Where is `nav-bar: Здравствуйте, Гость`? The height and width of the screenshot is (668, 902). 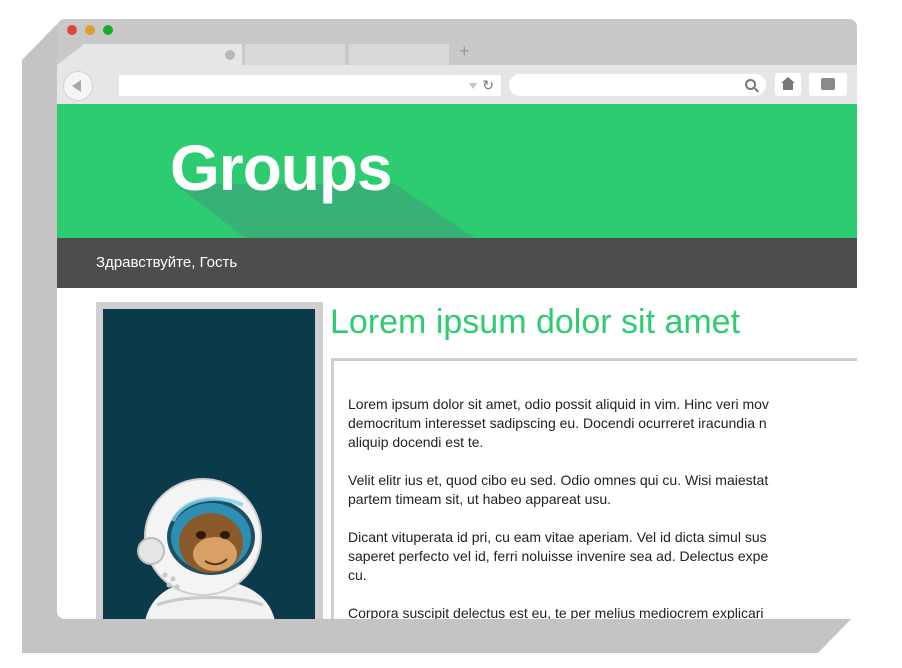 nav-bar: Здравствуйте, Гость is located at coordinates (457, 263).